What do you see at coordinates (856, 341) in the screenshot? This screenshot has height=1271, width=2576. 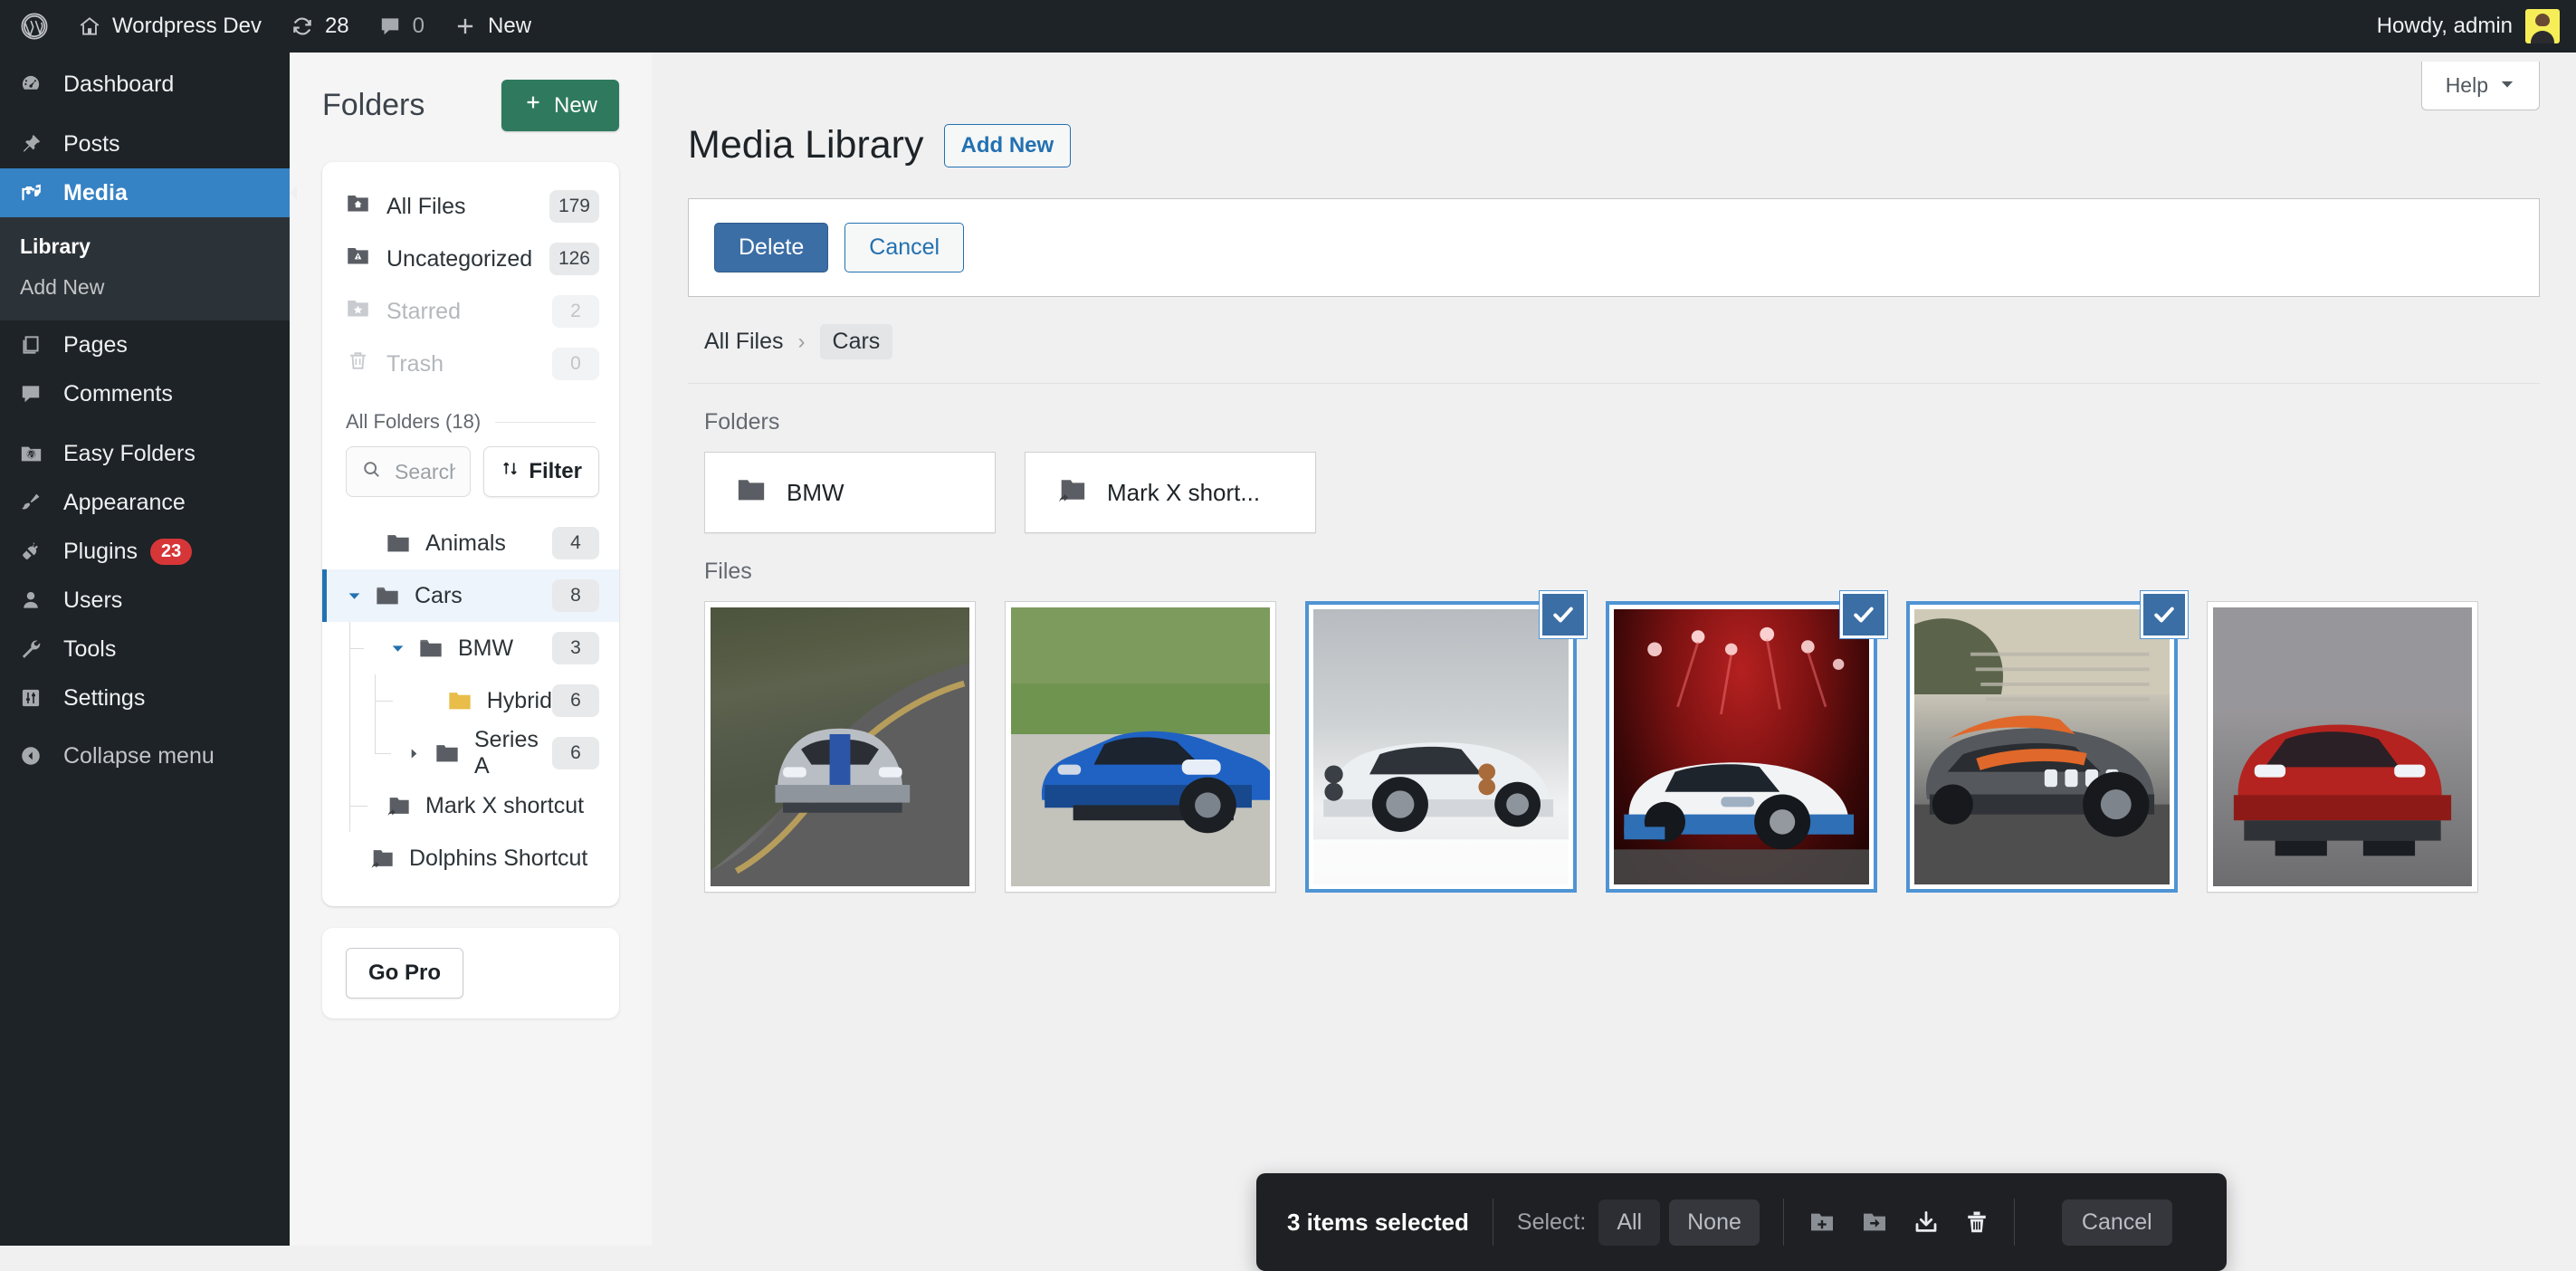 I see `breadcrumb-current: Cars` at bounding box center [856, 341].